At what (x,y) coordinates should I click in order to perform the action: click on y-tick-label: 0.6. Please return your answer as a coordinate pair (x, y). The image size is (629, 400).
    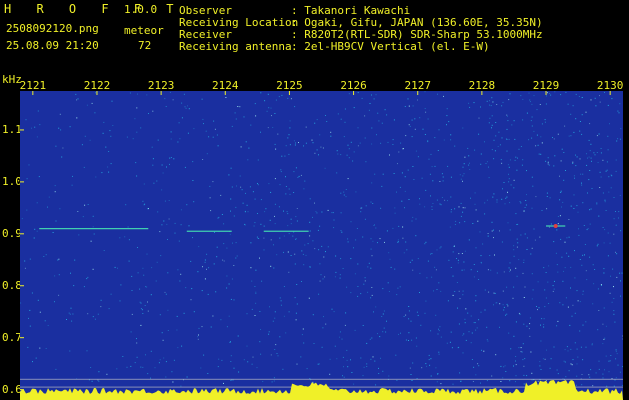
    Looking at the image, I should click on (12, 389).